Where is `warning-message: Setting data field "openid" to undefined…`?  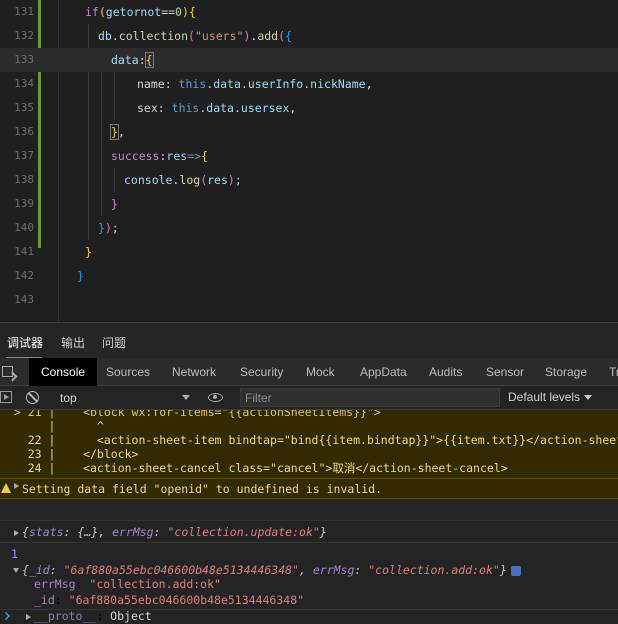
warning-message: Setting data field "openid" to undefined… is located at coordinates (309, 488).